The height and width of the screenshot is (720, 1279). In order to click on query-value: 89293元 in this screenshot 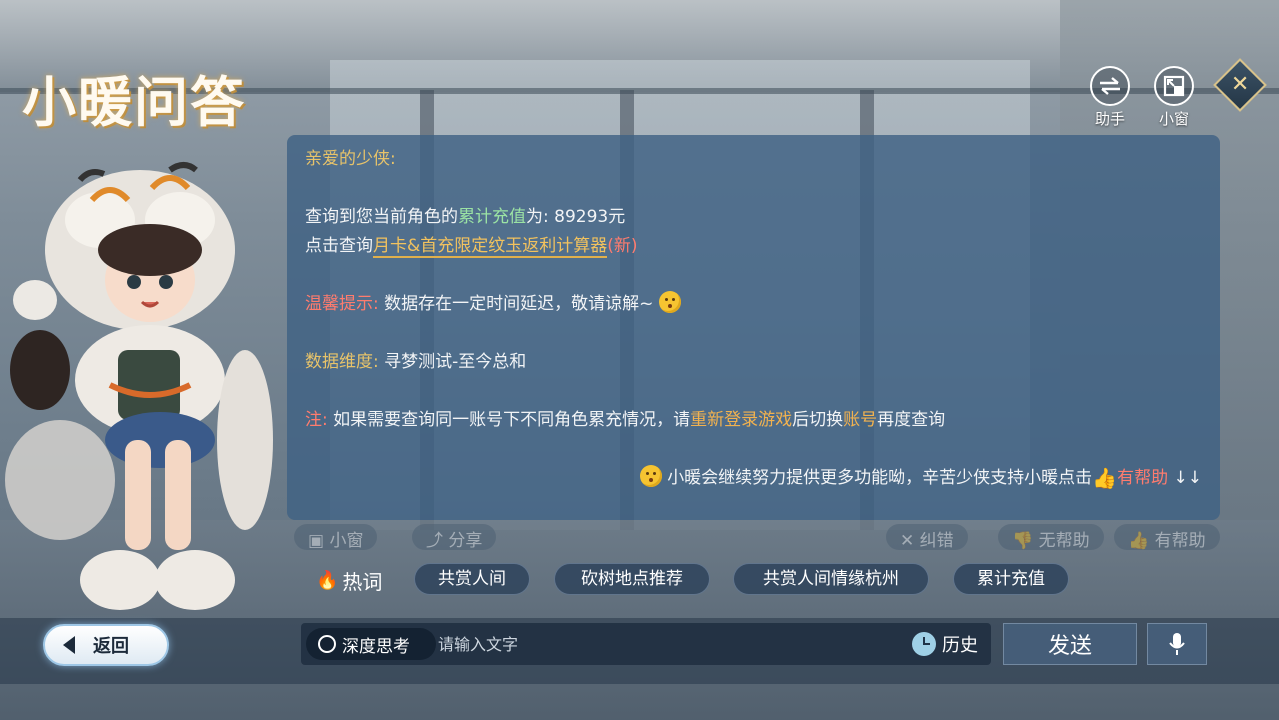, I will do `click(590, 217)`.